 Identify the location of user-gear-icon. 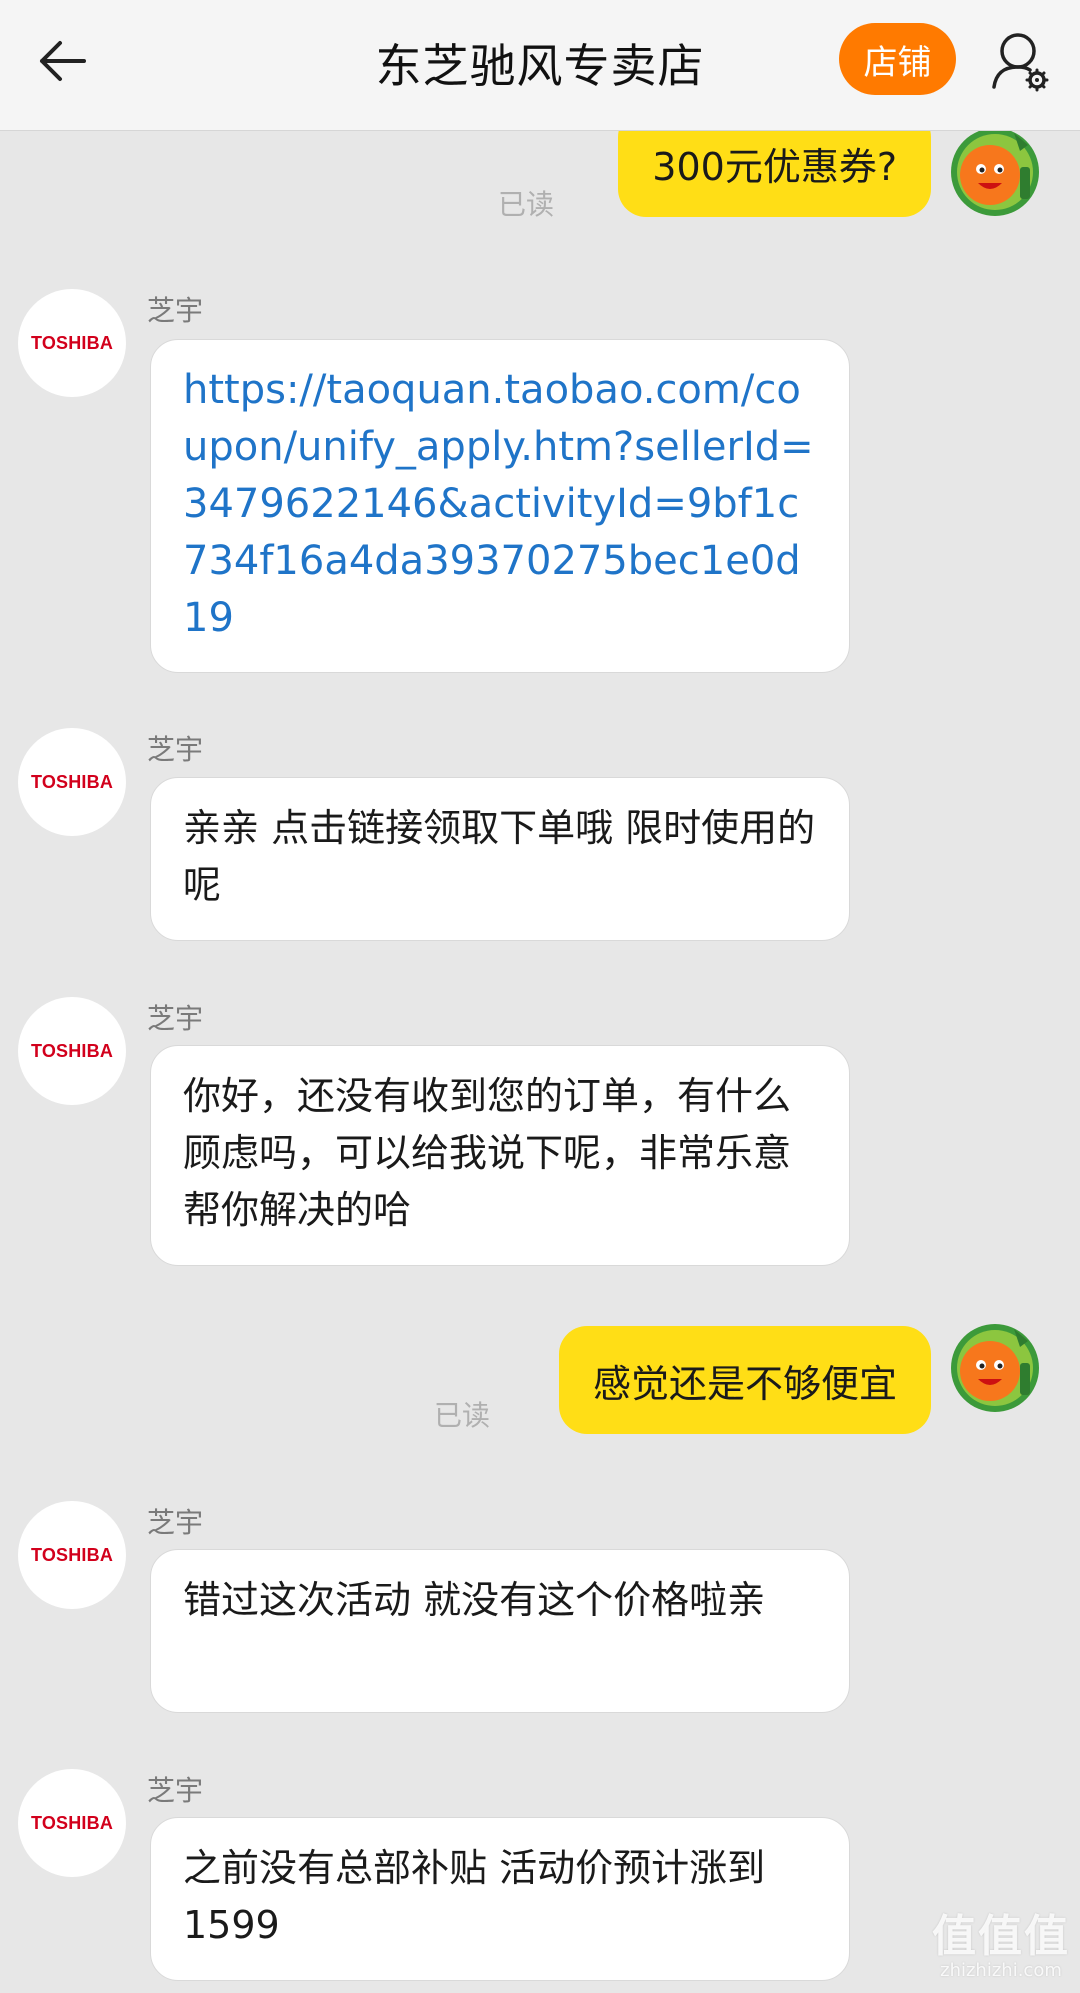
(1020, 62).